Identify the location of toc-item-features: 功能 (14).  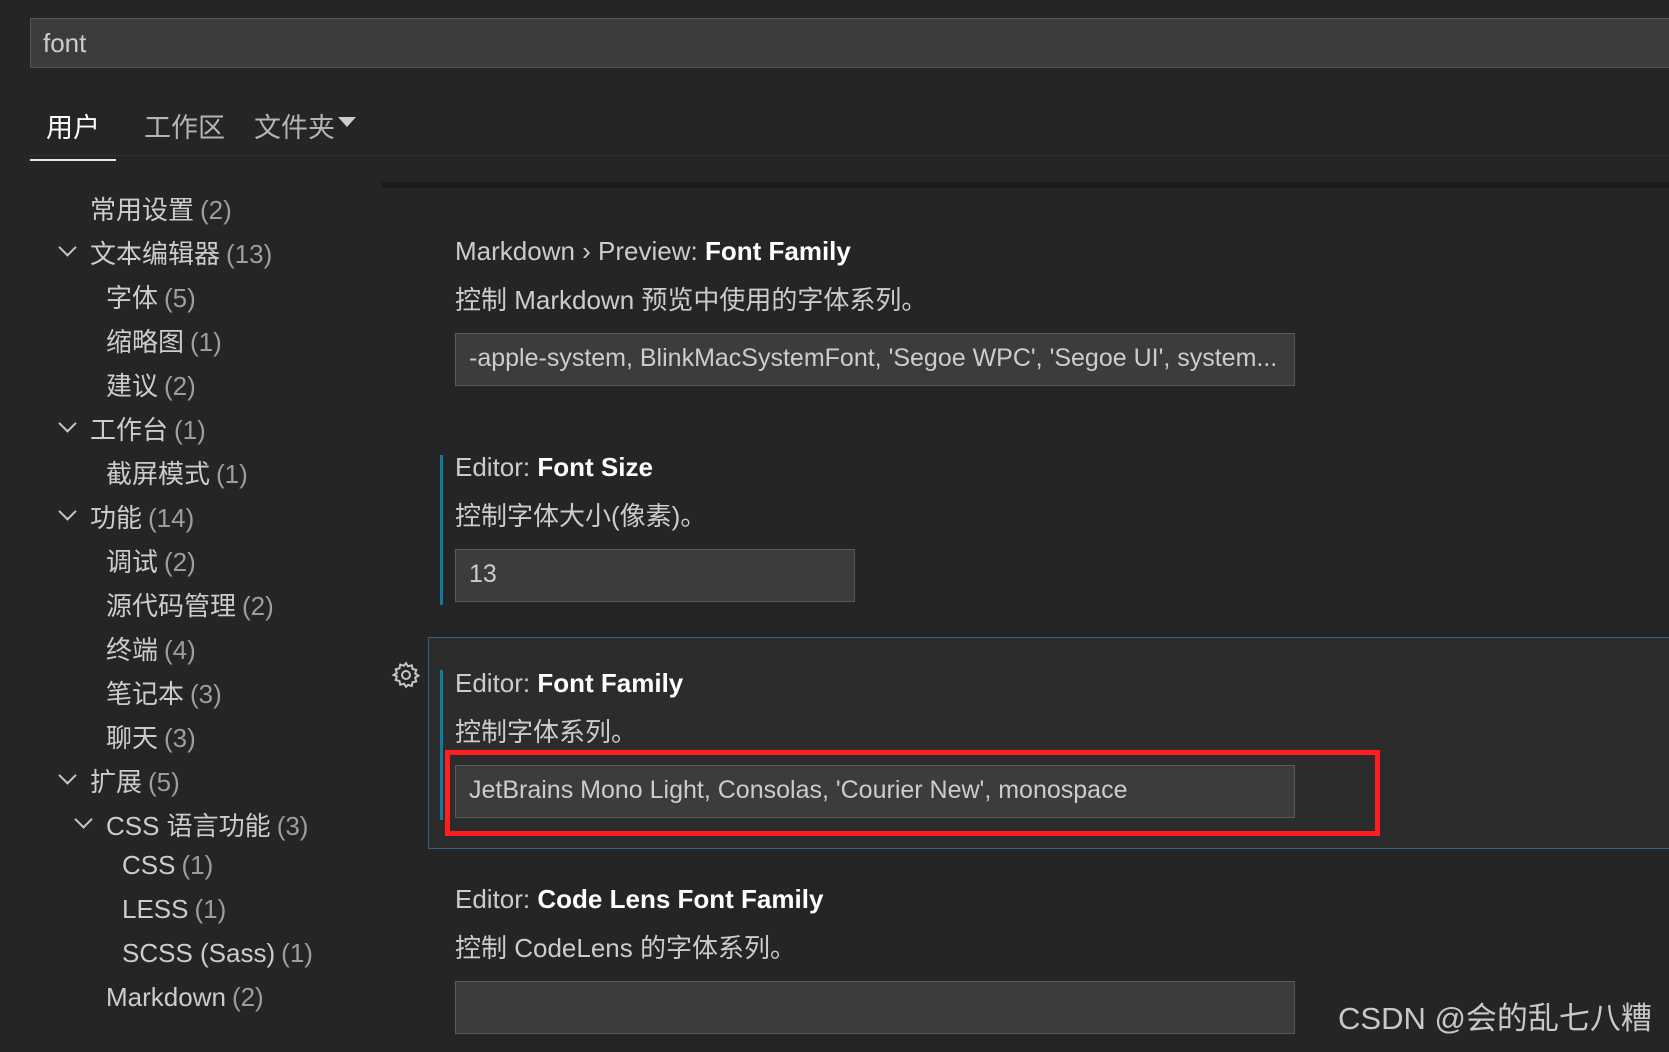
(142, 516).